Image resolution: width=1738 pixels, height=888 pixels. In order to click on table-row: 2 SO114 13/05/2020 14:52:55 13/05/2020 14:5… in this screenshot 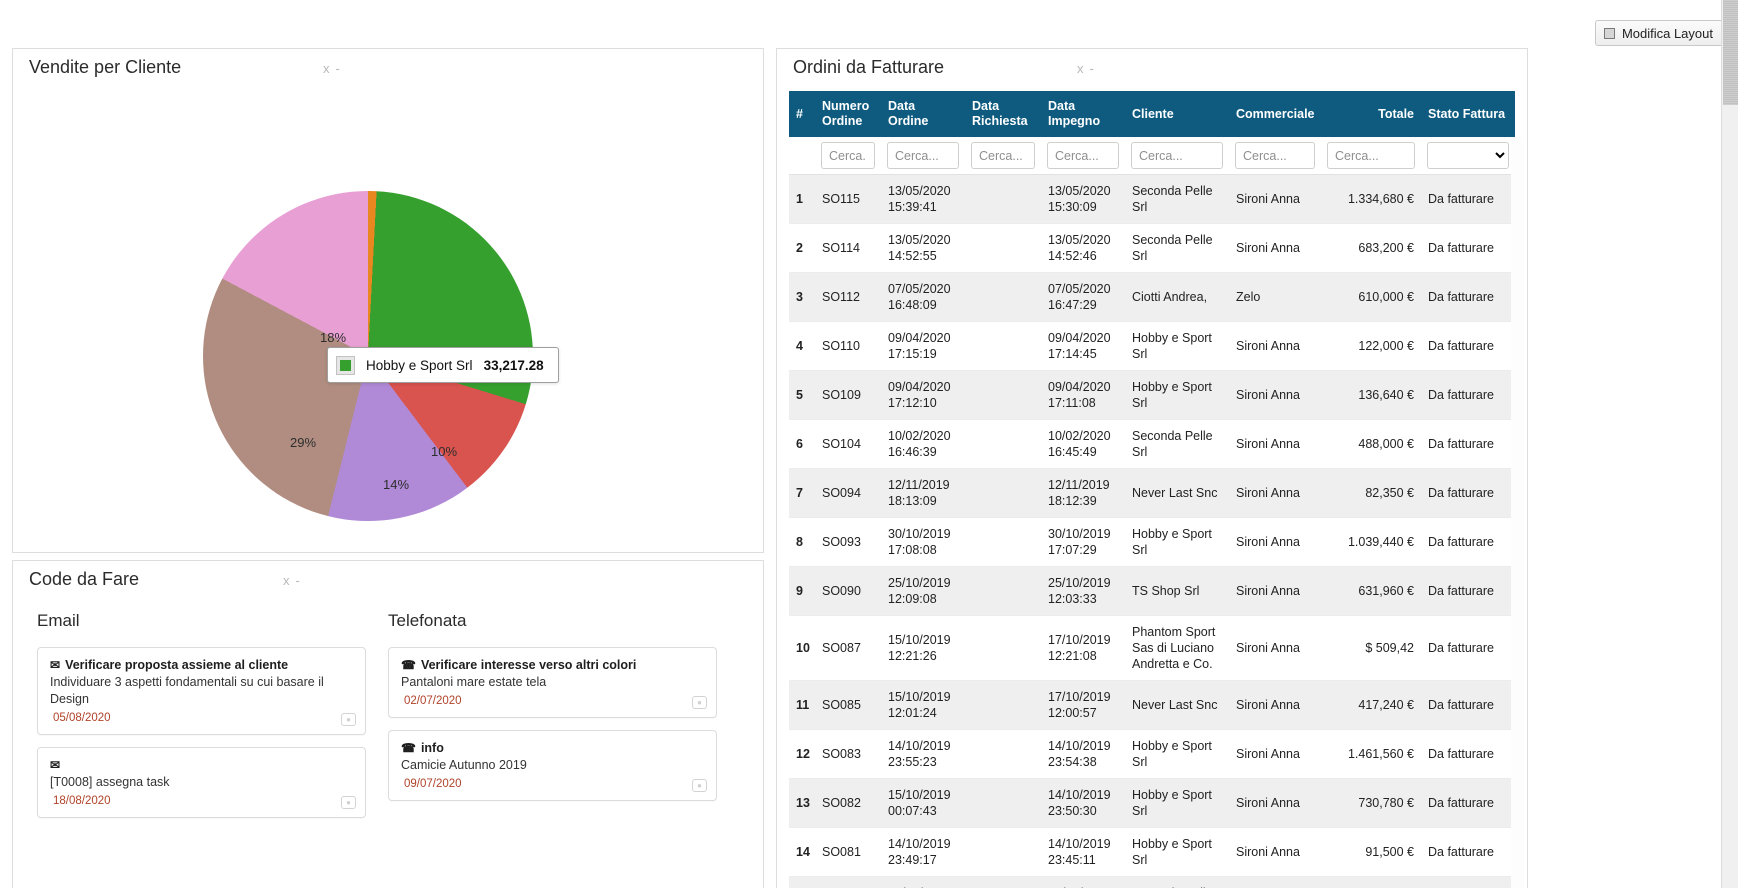, I will do `click(1152, 248)`.